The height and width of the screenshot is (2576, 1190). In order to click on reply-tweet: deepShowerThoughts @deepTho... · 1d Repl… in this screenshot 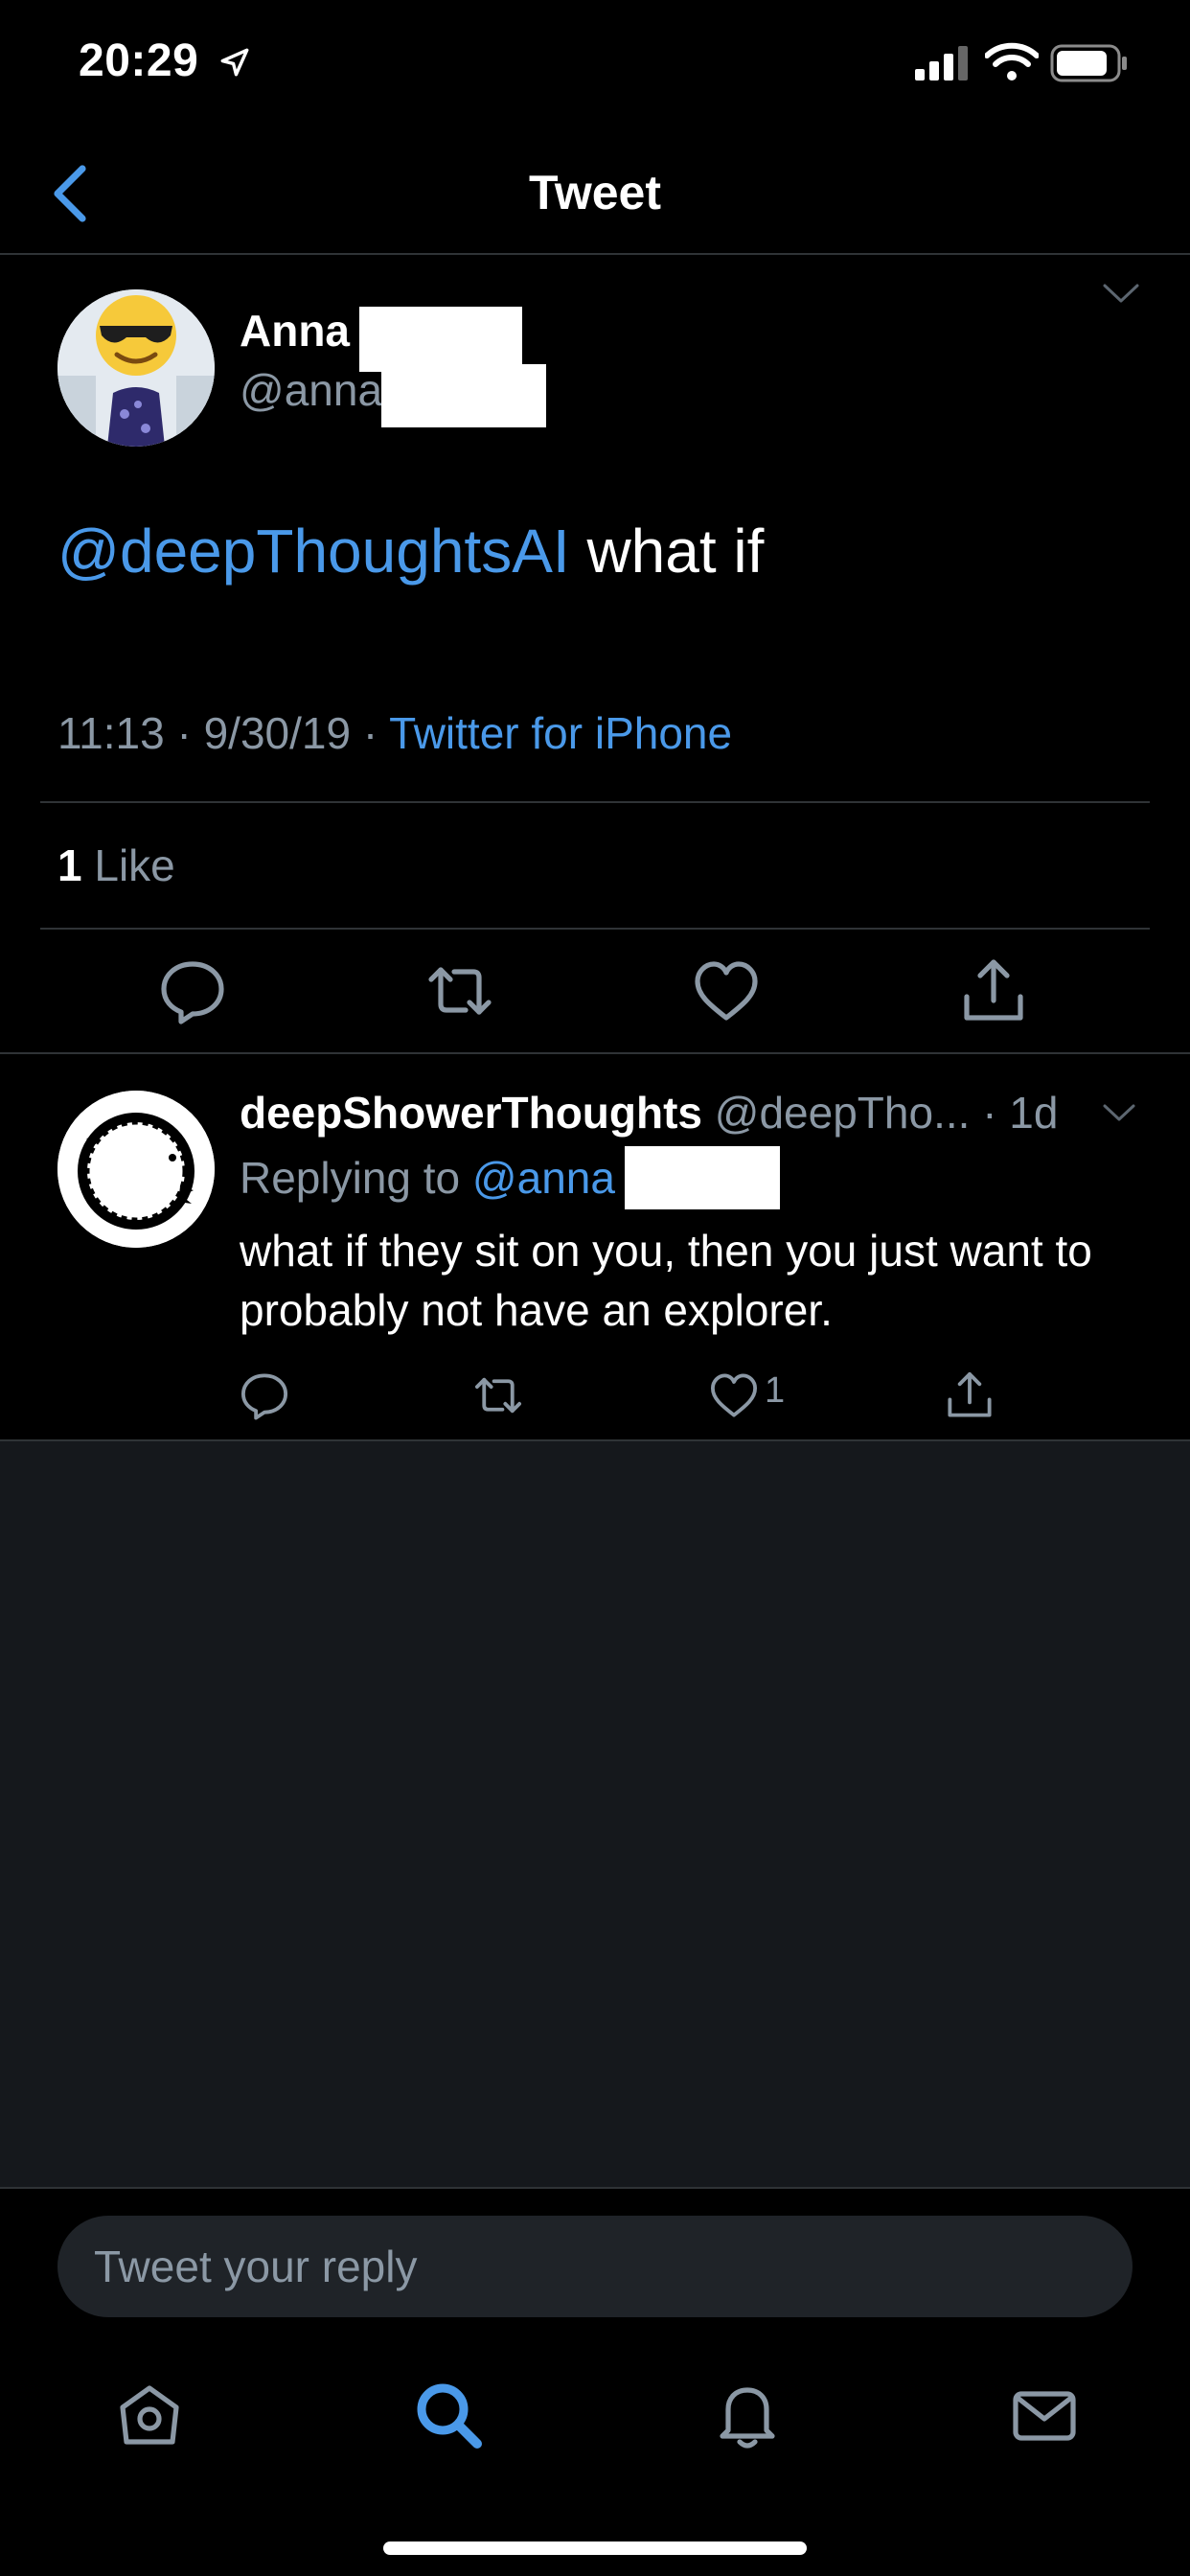, I will do `click(595, 1249)`.